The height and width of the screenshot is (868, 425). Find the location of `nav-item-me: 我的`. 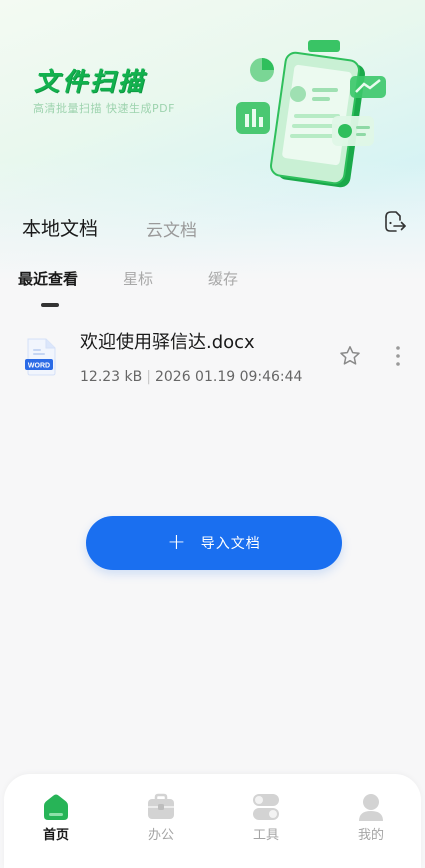

nav-item-me: 我的 is located at coordinates (371, 817).